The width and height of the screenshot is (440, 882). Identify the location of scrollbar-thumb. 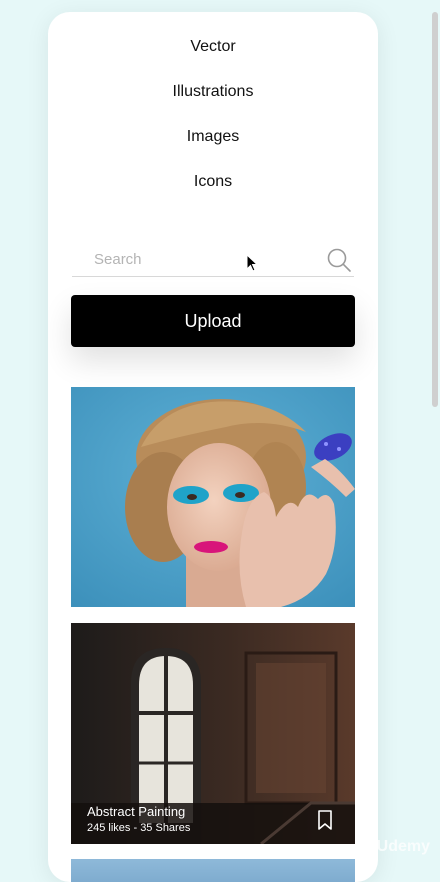
(435, 209).